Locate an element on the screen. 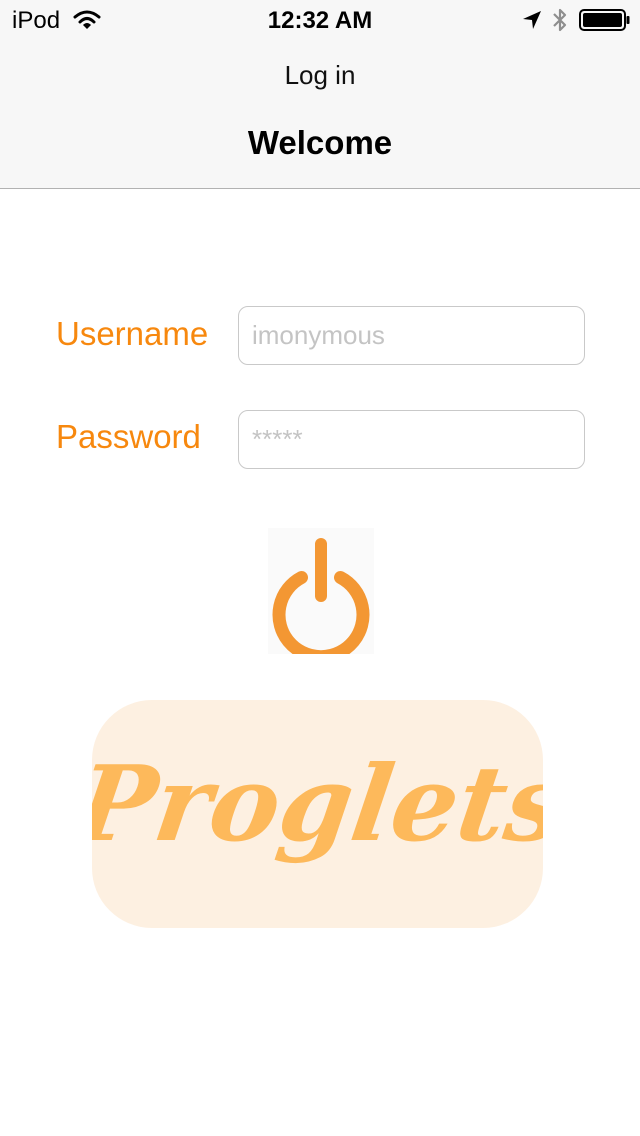 This screenshot has height=1136, width=640. password-label: Password is located at coordinates (128, 436).